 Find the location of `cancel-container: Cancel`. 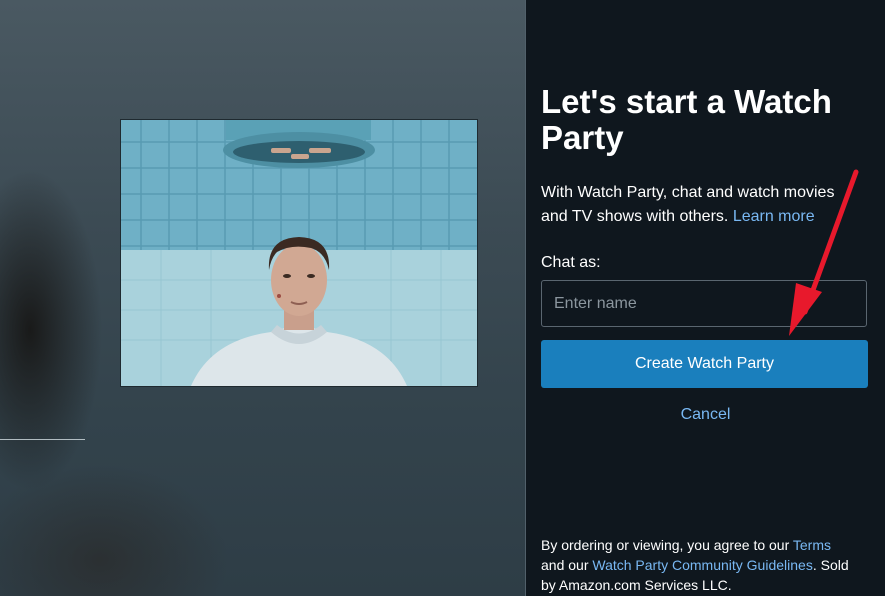

cancel-container: Cancel is located at coordinates (705, 415).